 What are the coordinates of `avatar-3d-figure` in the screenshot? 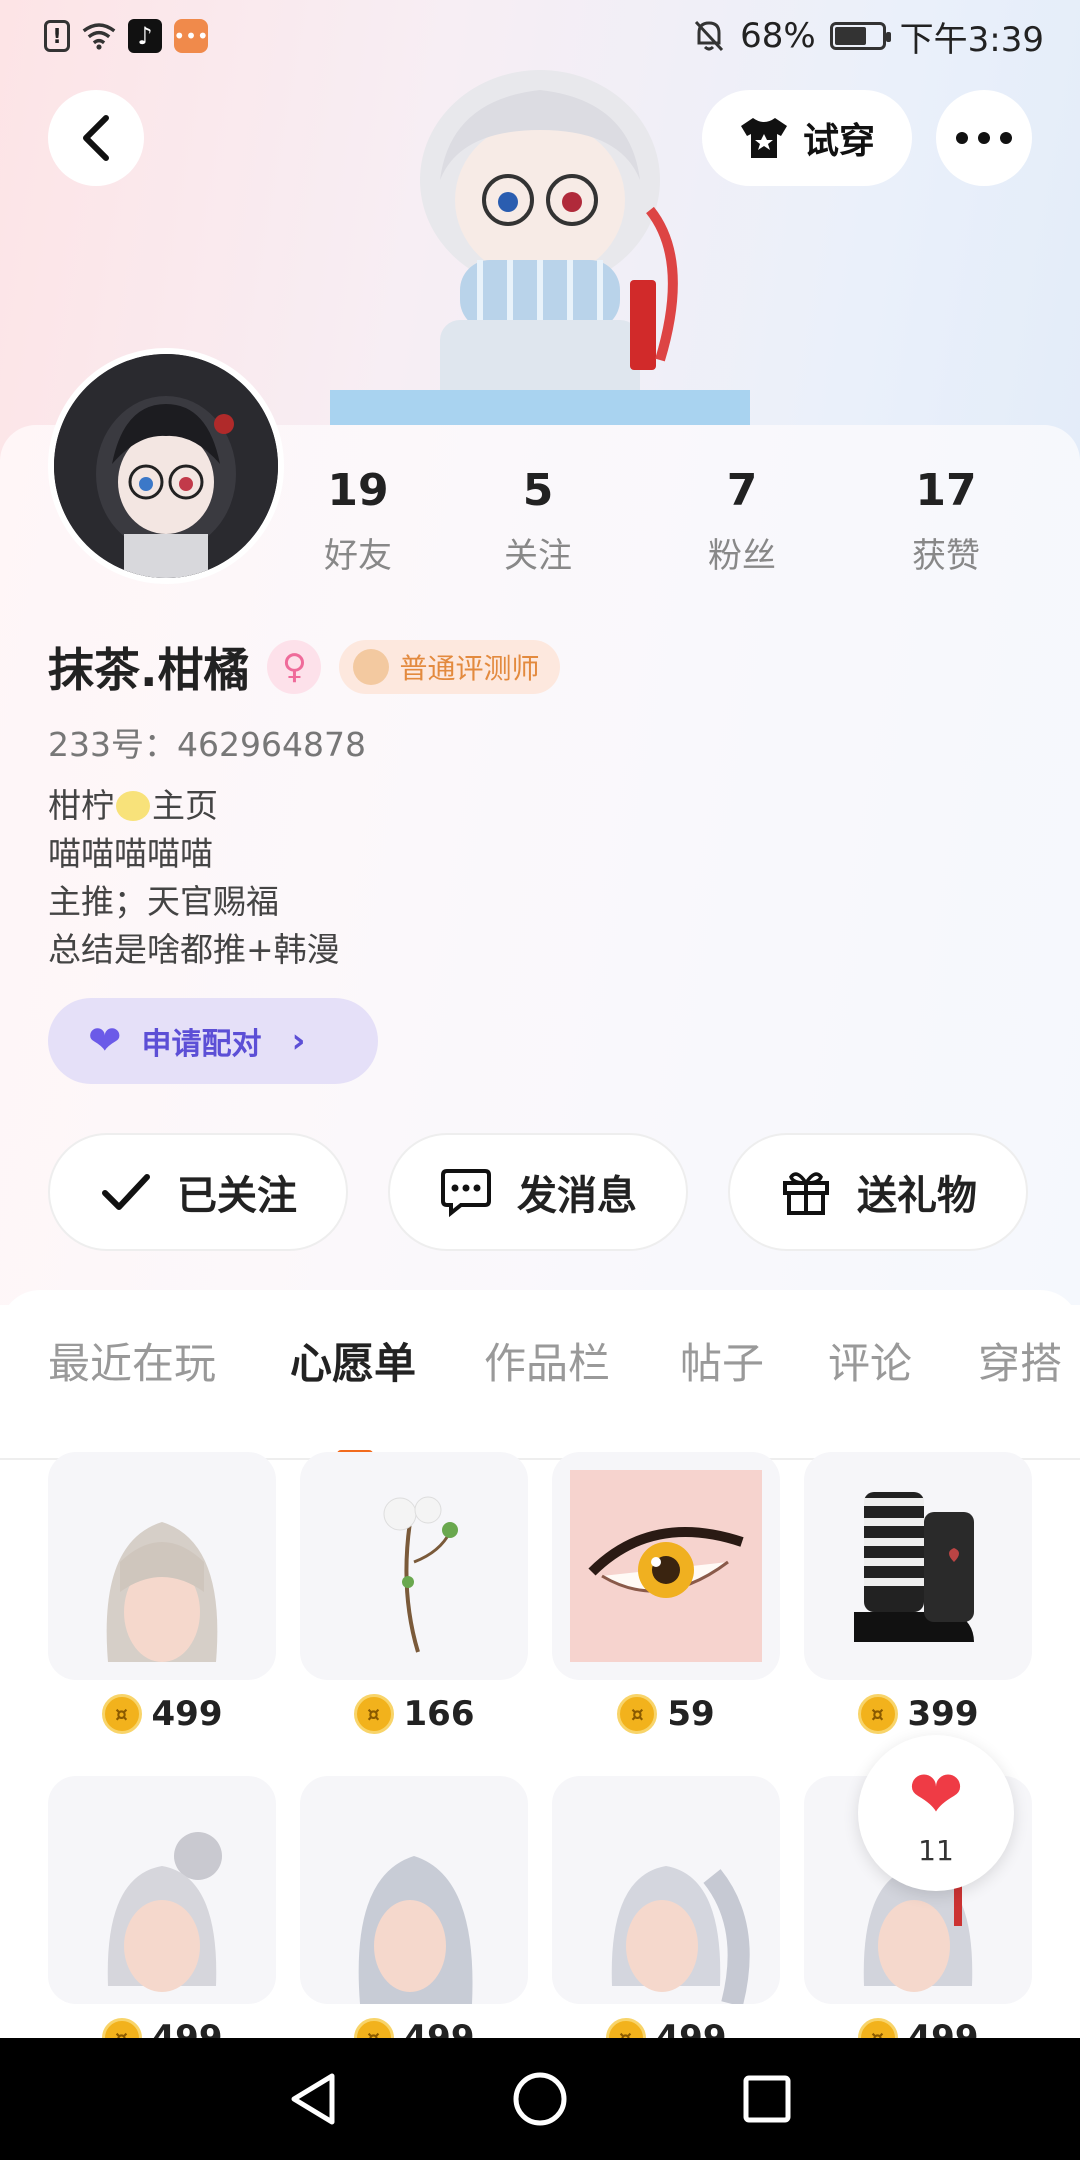 It's located at (540, 245).